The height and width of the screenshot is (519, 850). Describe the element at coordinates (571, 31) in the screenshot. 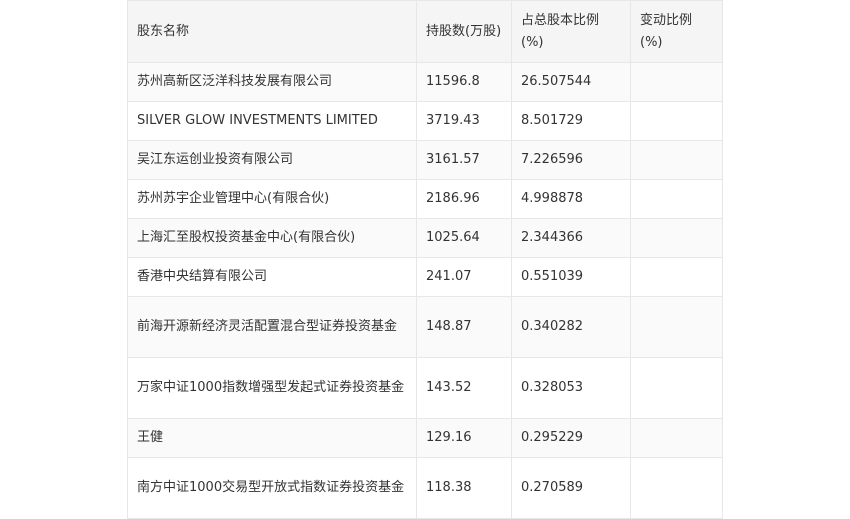

I see `header-share-ratio: 占总股本比例(%)` at that location.